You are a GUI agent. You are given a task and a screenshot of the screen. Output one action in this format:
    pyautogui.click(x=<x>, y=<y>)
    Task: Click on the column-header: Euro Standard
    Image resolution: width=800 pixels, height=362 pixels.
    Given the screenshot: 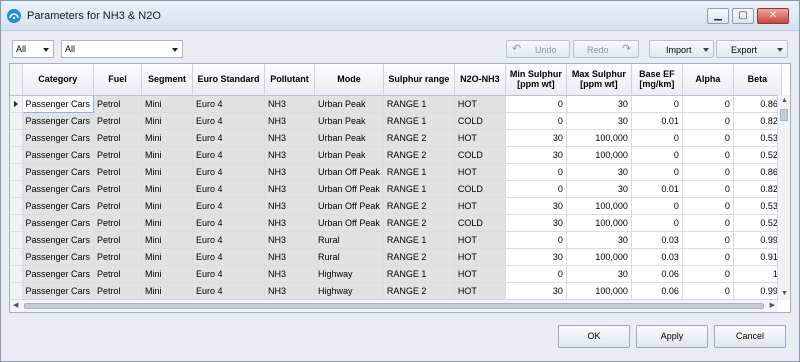 What is the action you would take?
    pyautogui.click(x=229, y=80)
    